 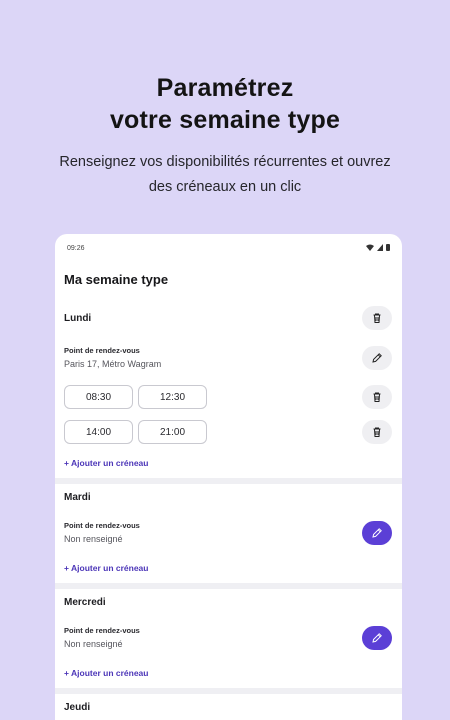 What do you see at coordinates (172, 432) in the screenshot?
I see `slot-end-time: 21:00` at bounding box center [172, 432].